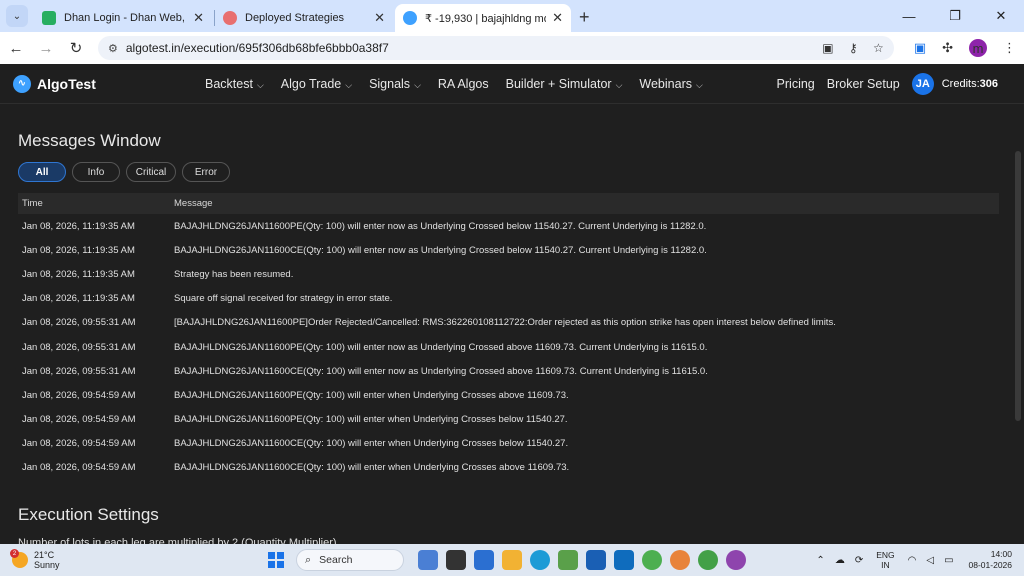 The image size is (1024, 576). I want to click on menu-signals: Signals ⌵, so click(395, 84).